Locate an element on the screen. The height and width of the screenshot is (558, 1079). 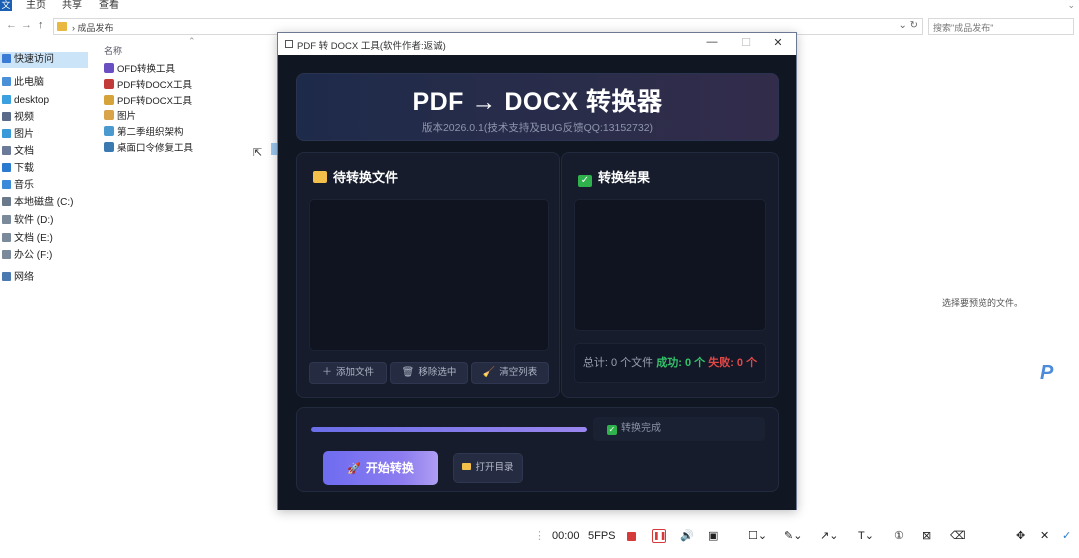
eraser-icon: ⌫ is located at coordinates (958, 536).